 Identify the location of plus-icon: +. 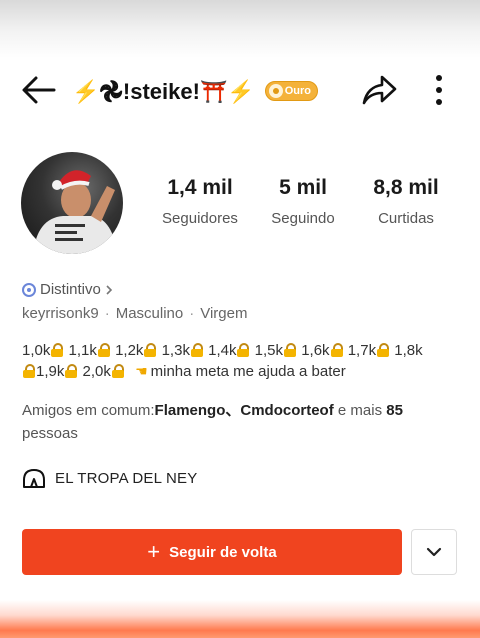
(154, 551).